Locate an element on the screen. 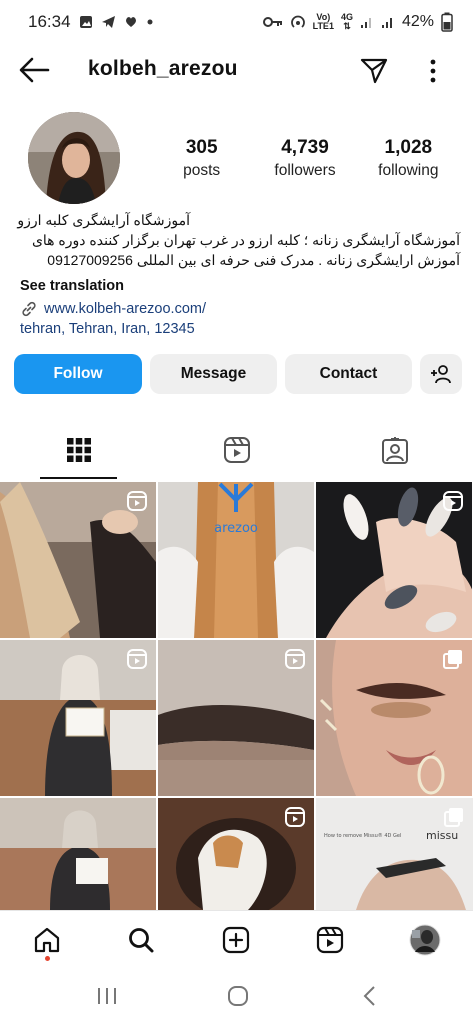 The width and height of the screenshot is (473, 1024). heart-hand-notification-icon is located at coordinates (130, 22).